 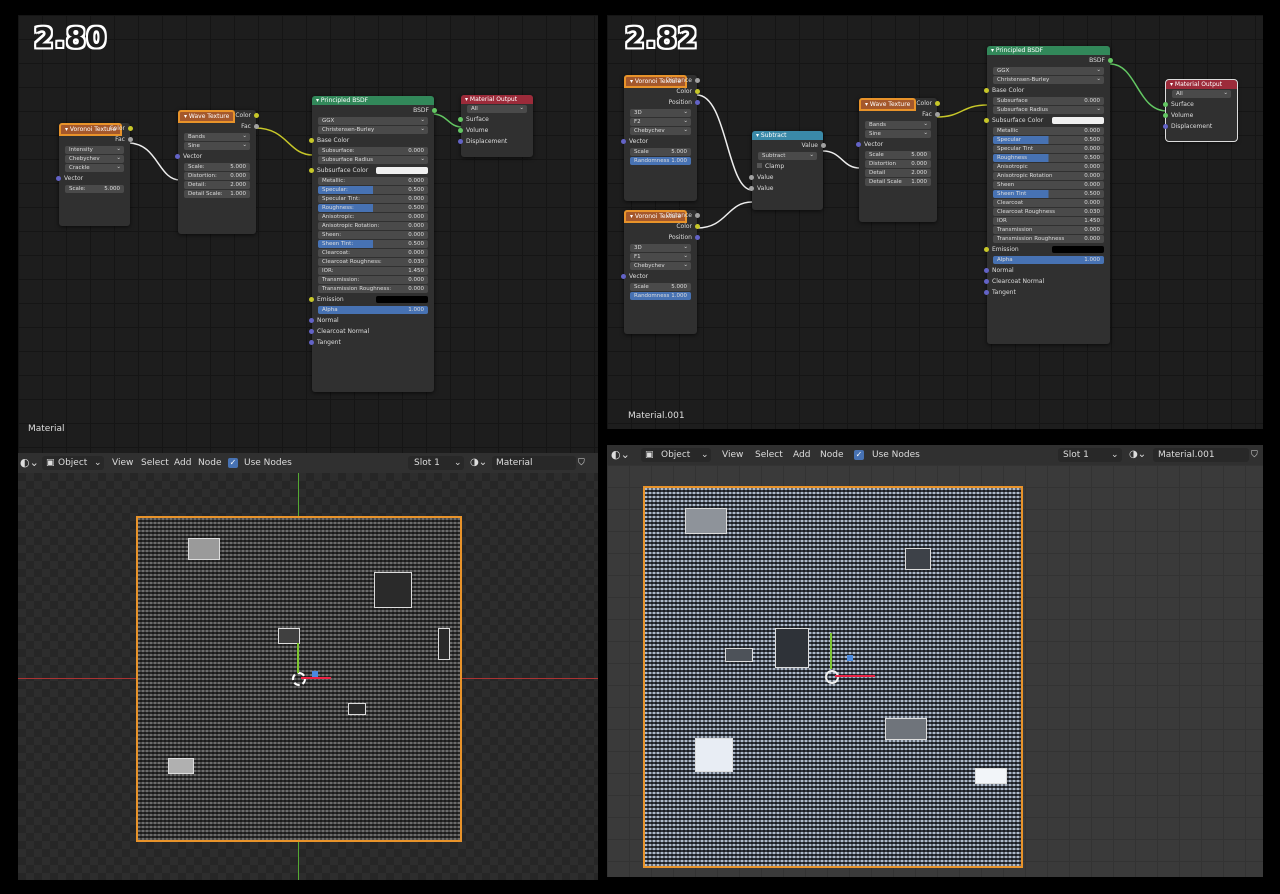 What do you see at coordinates (373, 280) in the screenshot?
I see `bsdf-field-transmission: Transmission: 0.000` at bounding box center [373, 280].